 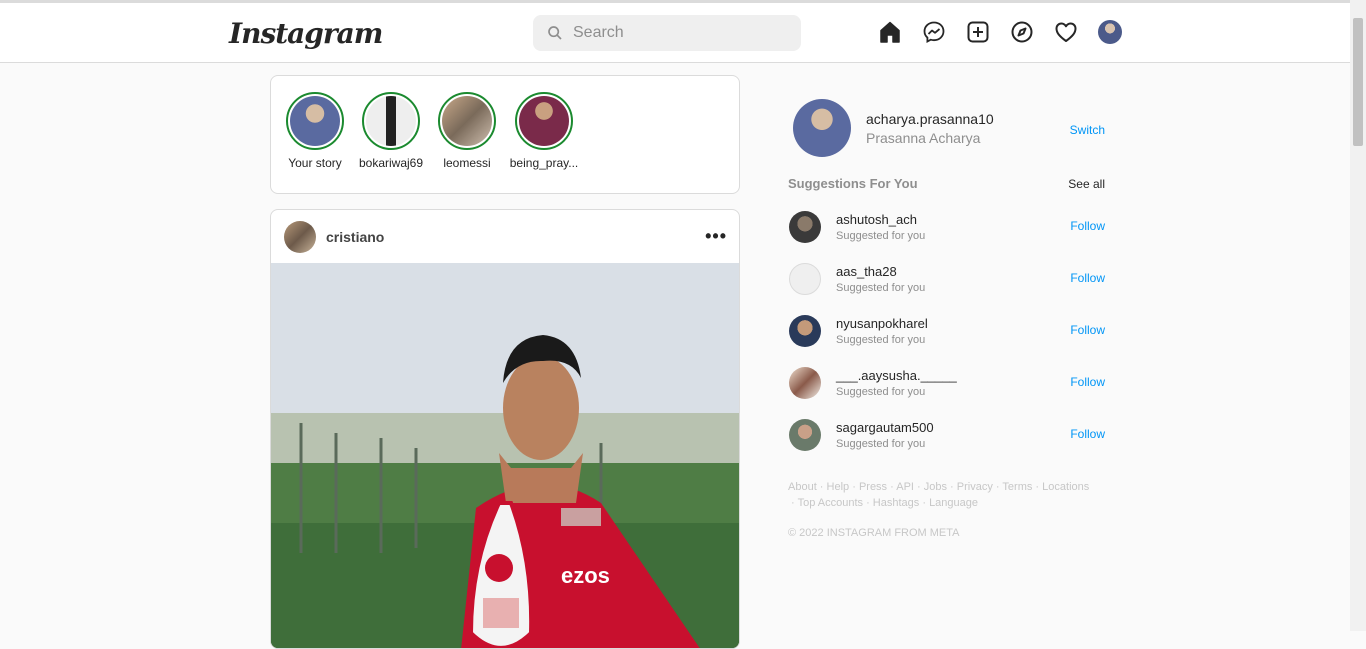 I want to click on footer-link-api: API, so click(x=905, y=487).